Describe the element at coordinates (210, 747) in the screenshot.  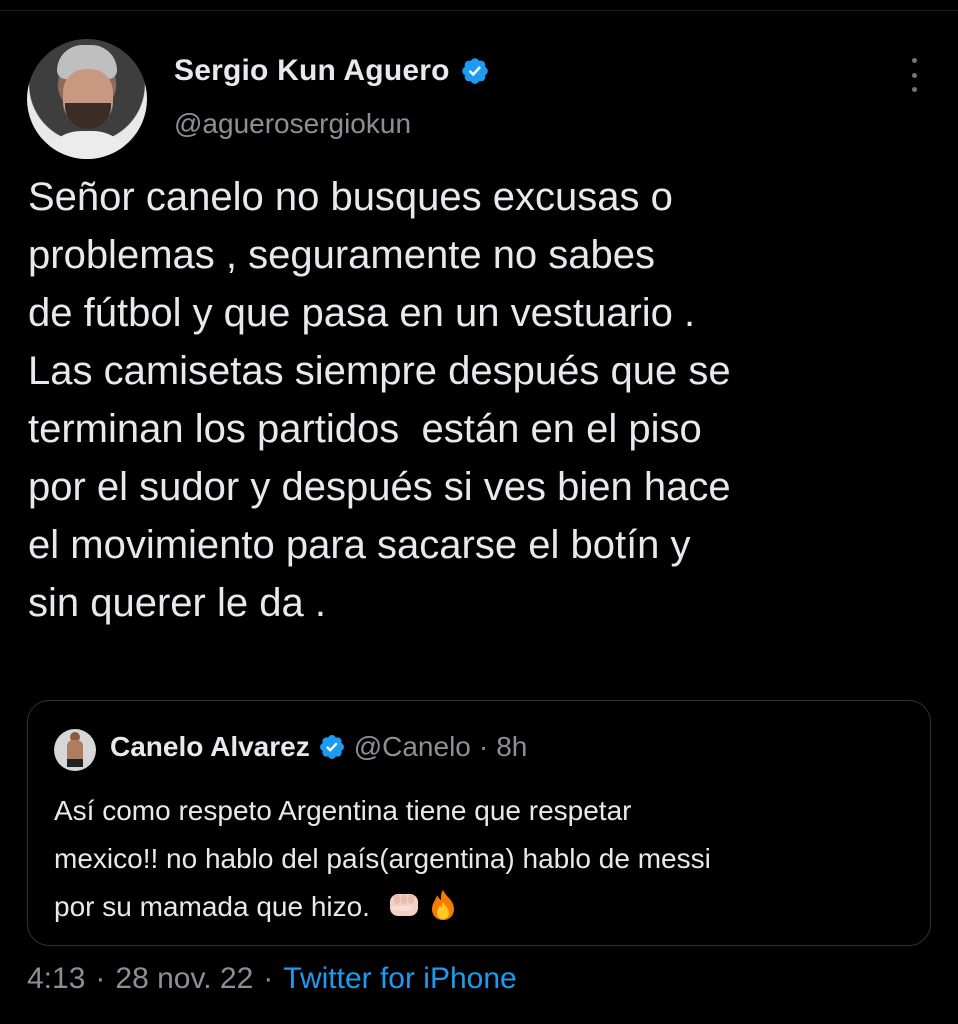
I see `quoted-author-name: Canelo Alvarez` at that location.